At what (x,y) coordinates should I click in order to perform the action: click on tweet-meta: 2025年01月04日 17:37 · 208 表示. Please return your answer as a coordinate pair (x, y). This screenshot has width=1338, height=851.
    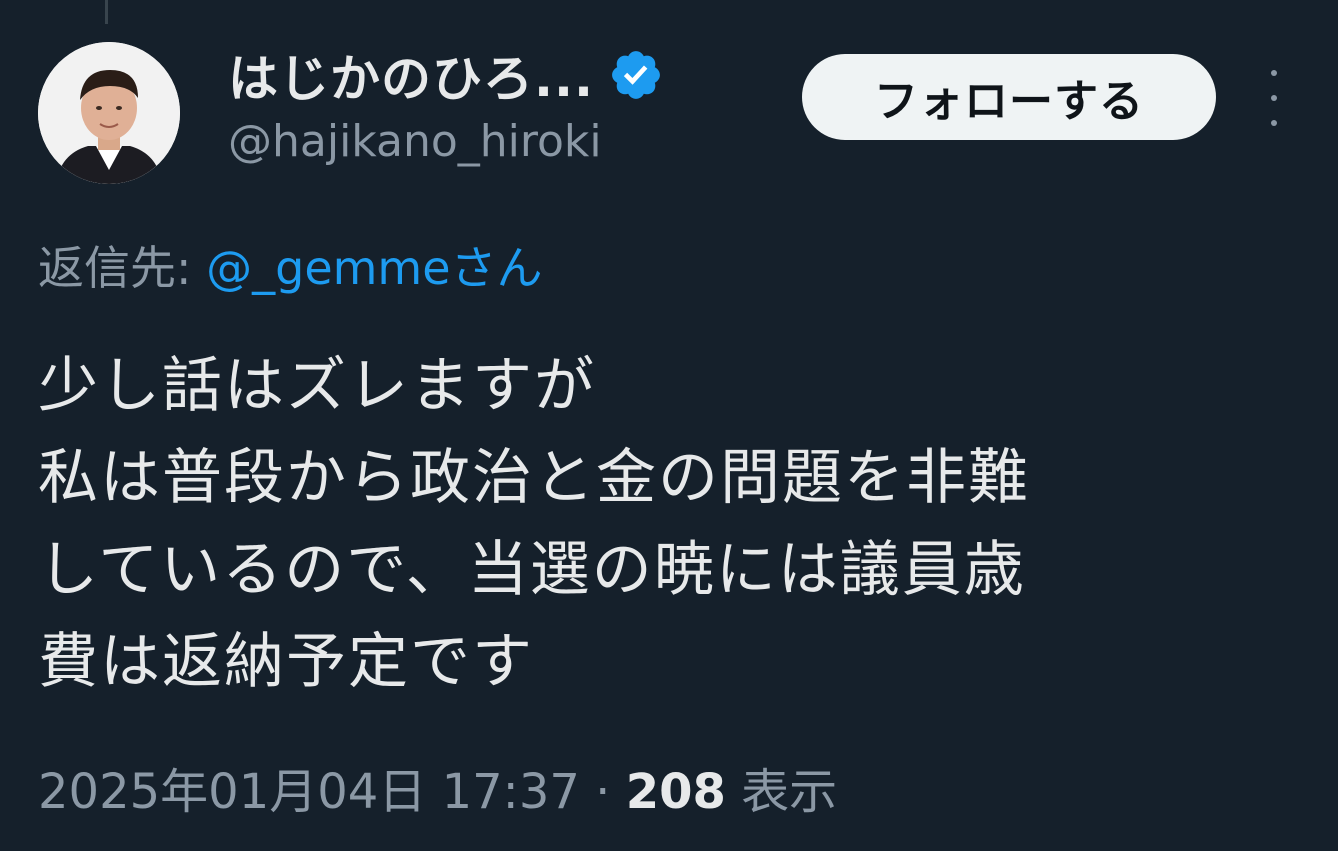
    Looking at the image, I should click on (437, 787).